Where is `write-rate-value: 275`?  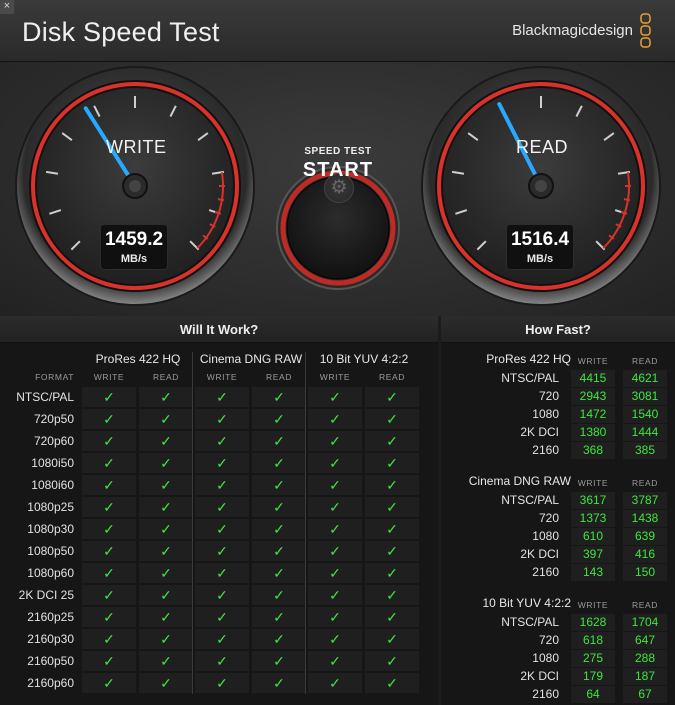
write-rate-value: 275 is located at coordinates (593, 658).